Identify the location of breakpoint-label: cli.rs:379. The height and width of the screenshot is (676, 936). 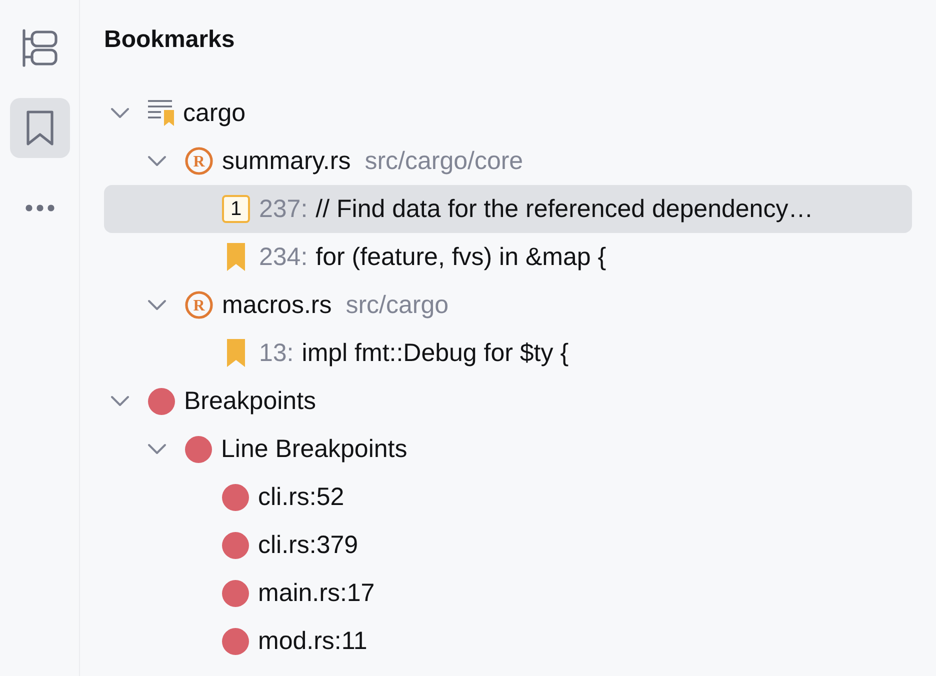
(308, 545).